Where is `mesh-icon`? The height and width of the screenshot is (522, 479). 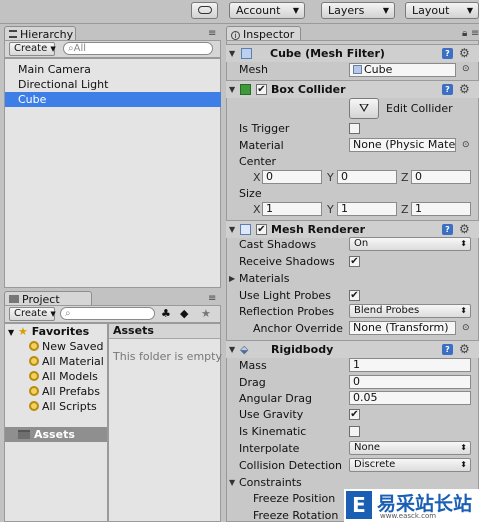 mesh-icon is located at coordinates (357, 69).